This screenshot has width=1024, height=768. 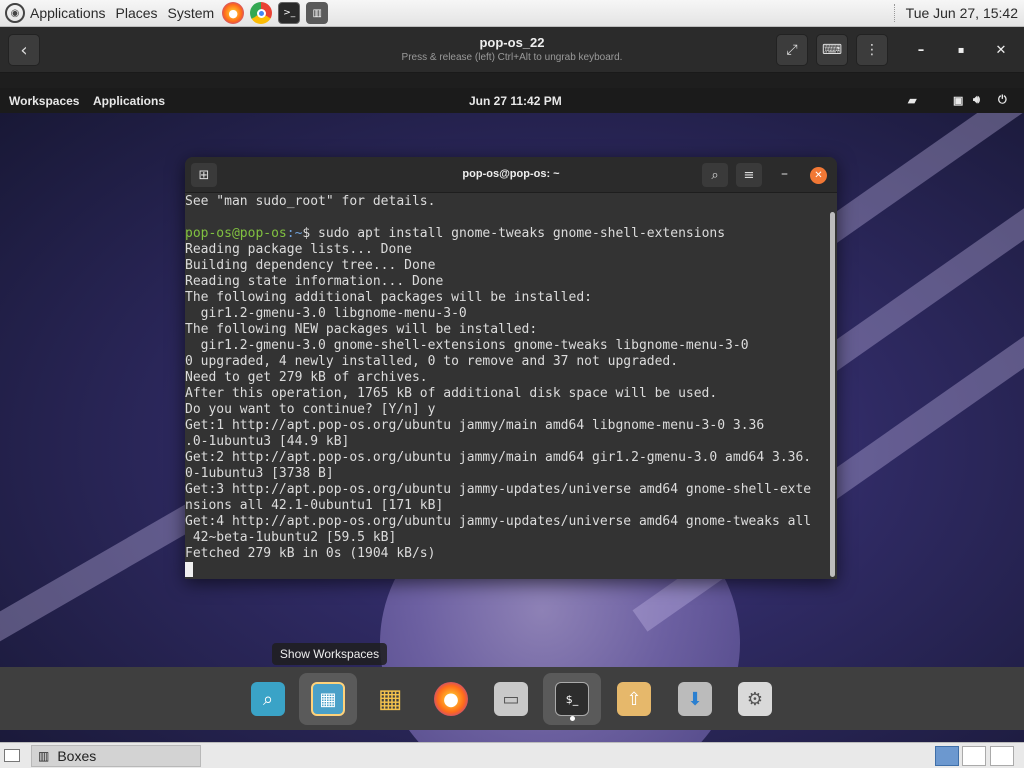 I want to click on dock-launcher: ⇧, so click(x=634, y=699).